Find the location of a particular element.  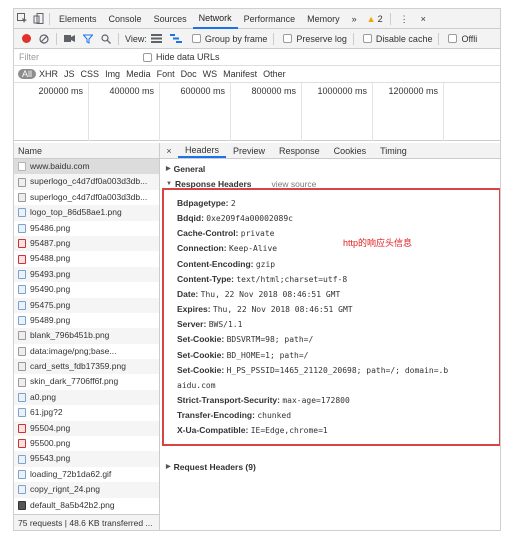

devtools-menu-button: ⋮ is located at coordinates (404, 19).